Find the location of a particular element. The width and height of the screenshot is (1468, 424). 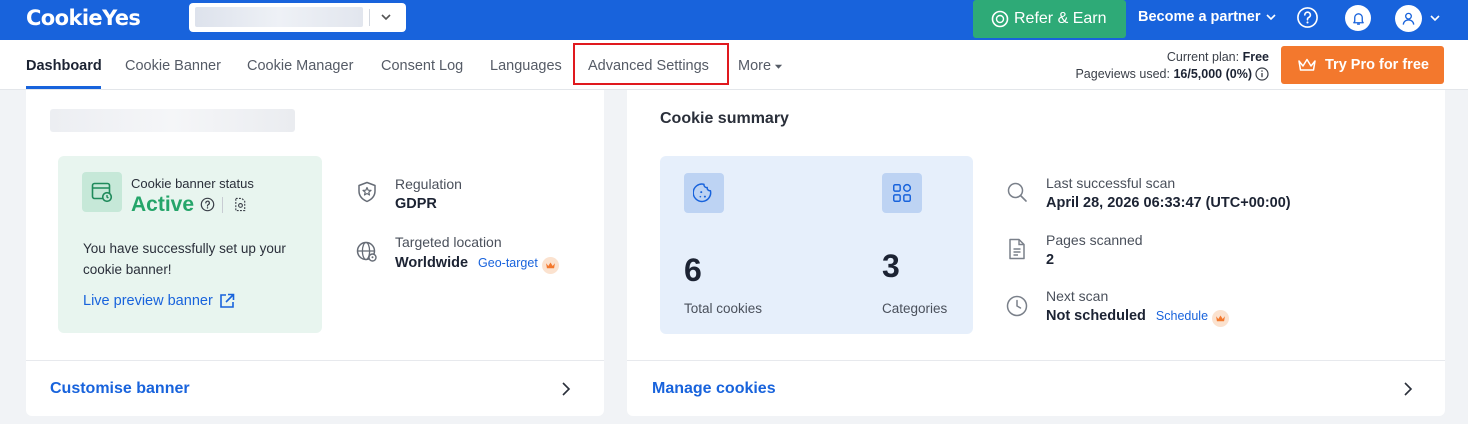

tab-more: More is located at coordinates (760, 66).